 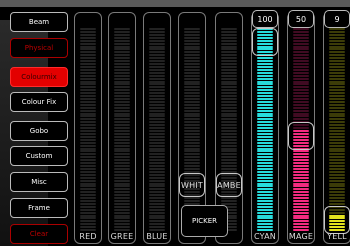 What do you see at coordinates (39, 182) in the screenshot?
I see `category-button-misc: Misc` at bounding box center [39, 182].